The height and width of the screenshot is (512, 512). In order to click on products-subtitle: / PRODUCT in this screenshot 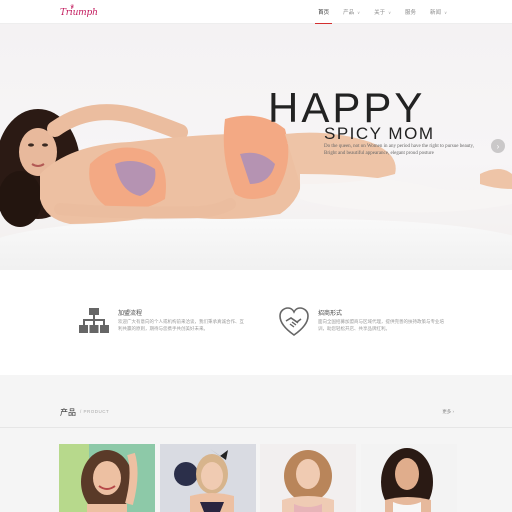, I will do `click(95, 411)`.